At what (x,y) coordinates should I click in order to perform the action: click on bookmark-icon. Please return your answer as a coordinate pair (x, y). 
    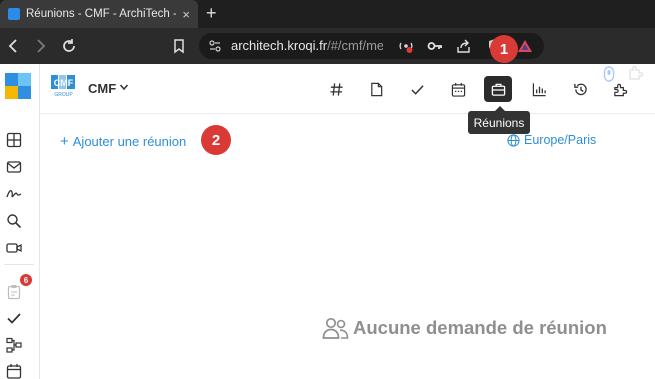
    Looking at the image, I should click on (179, 46).